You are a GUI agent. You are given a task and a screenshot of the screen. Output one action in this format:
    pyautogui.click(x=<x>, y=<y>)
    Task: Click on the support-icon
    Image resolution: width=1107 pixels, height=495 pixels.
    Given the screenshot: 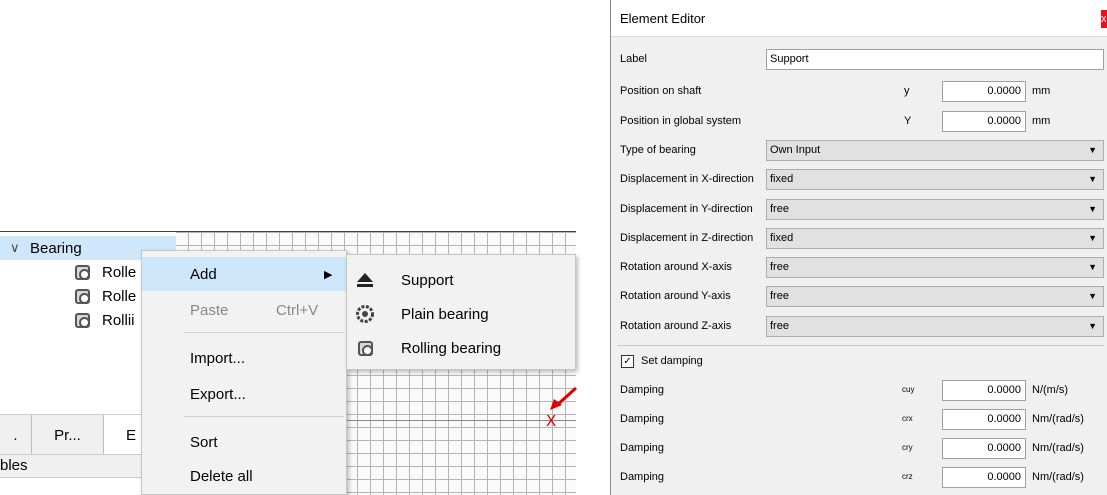 What is the action you would take?
    pyautogui.click(x=365, y=280)
    